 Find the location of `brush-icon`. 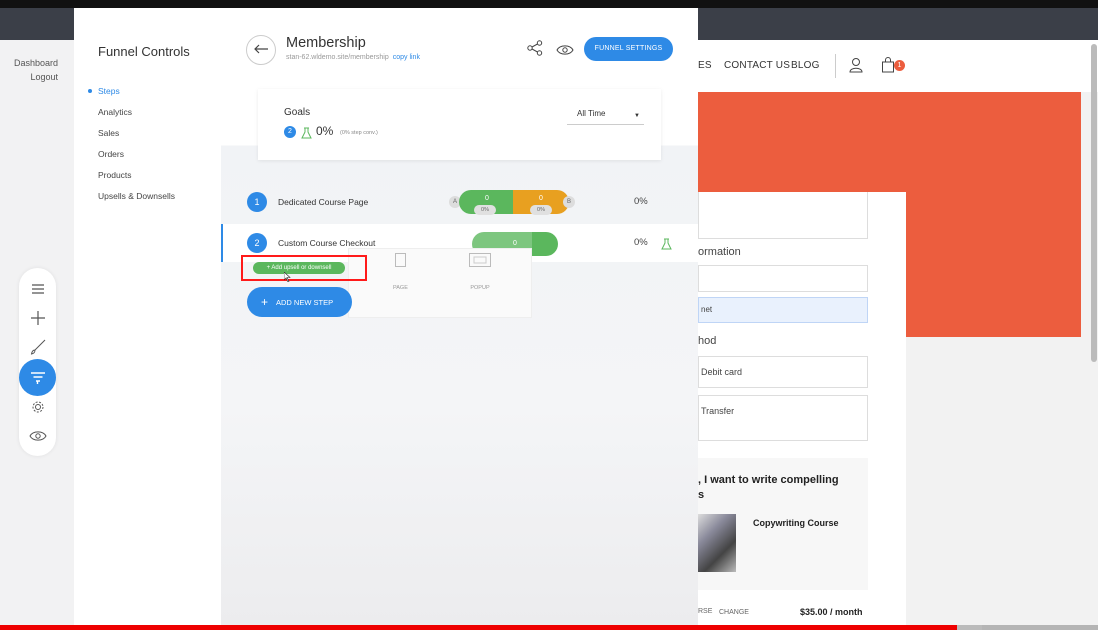

brush-icon is located at coordinates (37, 347).